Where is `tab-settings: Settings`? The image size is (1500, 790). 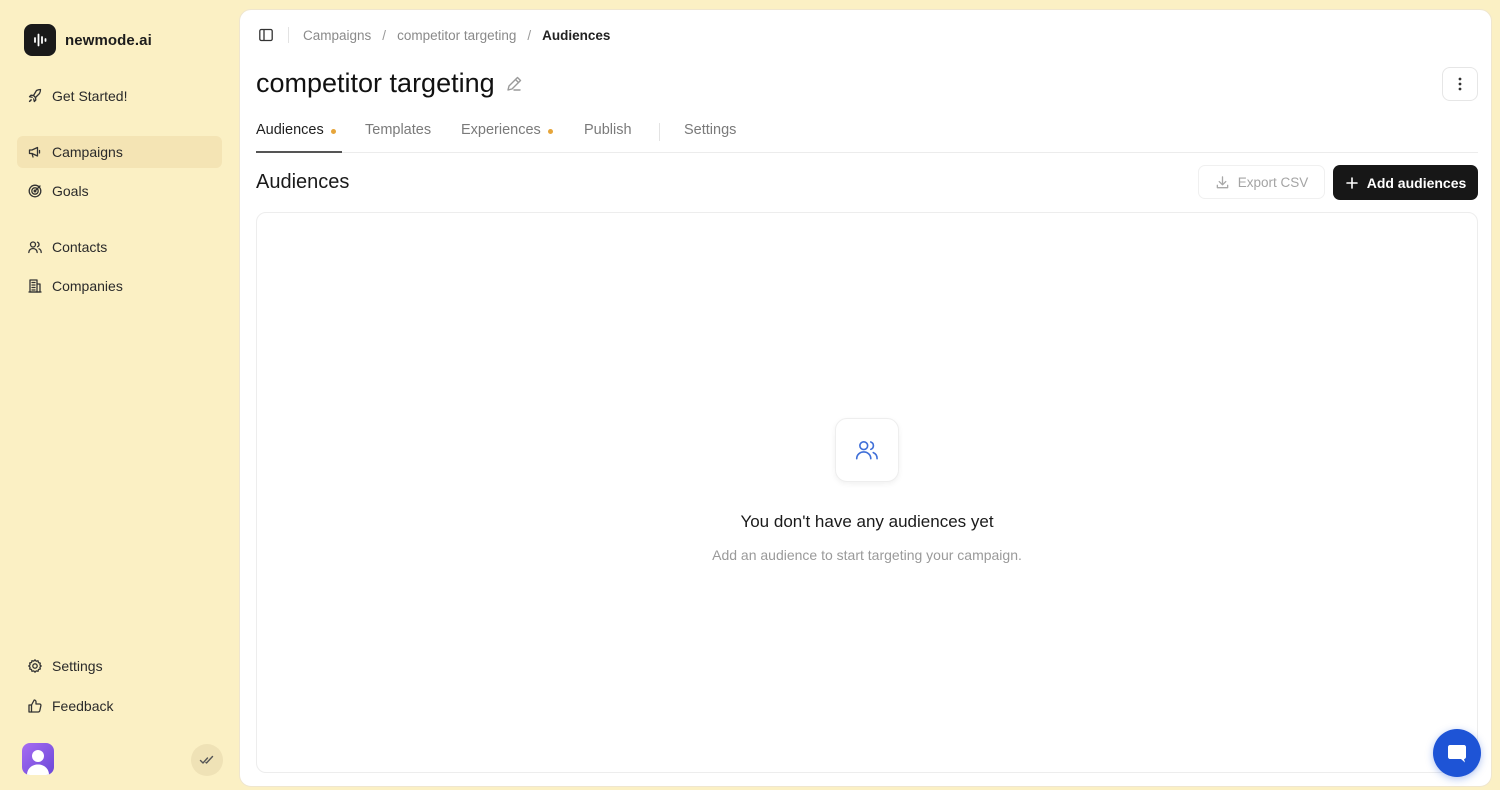 tab-settings: Settings is located at coordinates (710, 136).